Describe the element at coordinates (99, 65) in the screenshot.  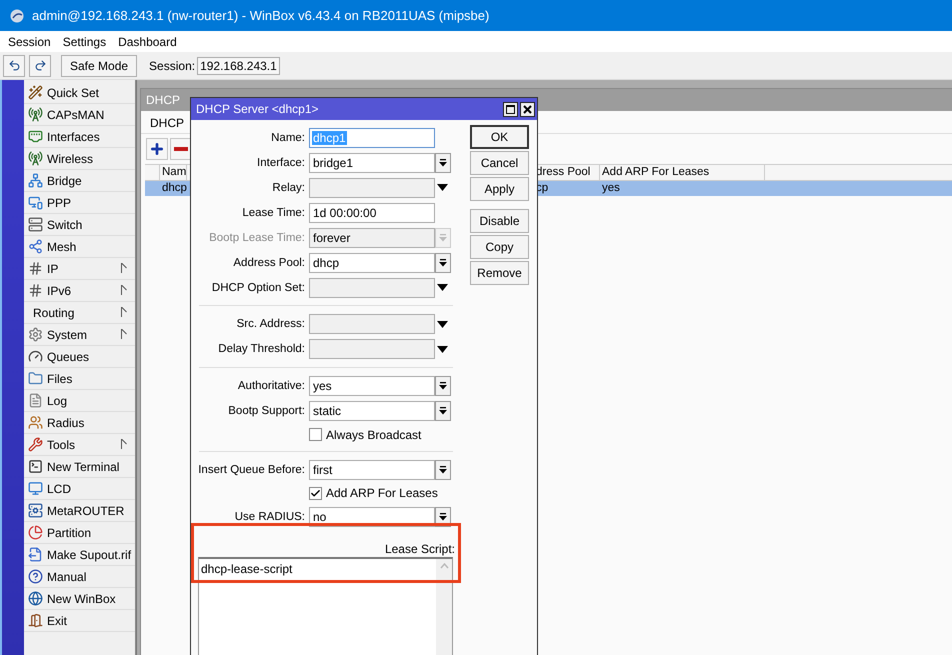
I see `safe-mode-button: Safe Mode` at that location.